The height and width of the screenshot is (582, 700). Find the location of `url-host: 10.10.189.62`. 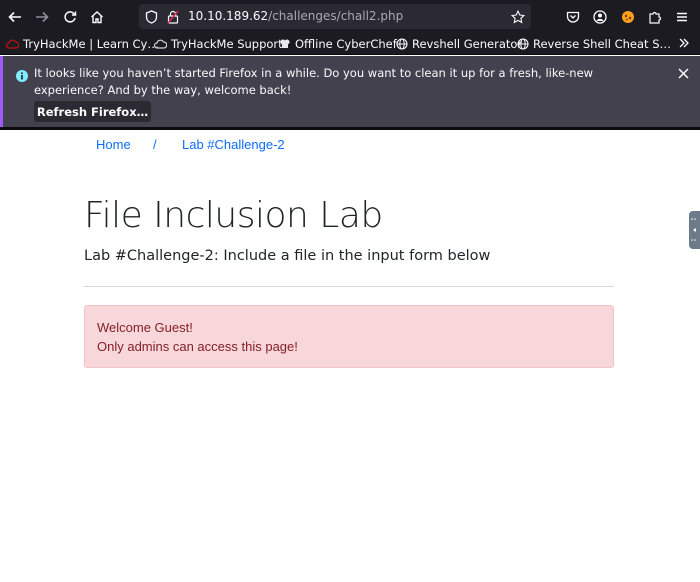

url-host: 10.10.189.62 is located at coordinates (228, 16).